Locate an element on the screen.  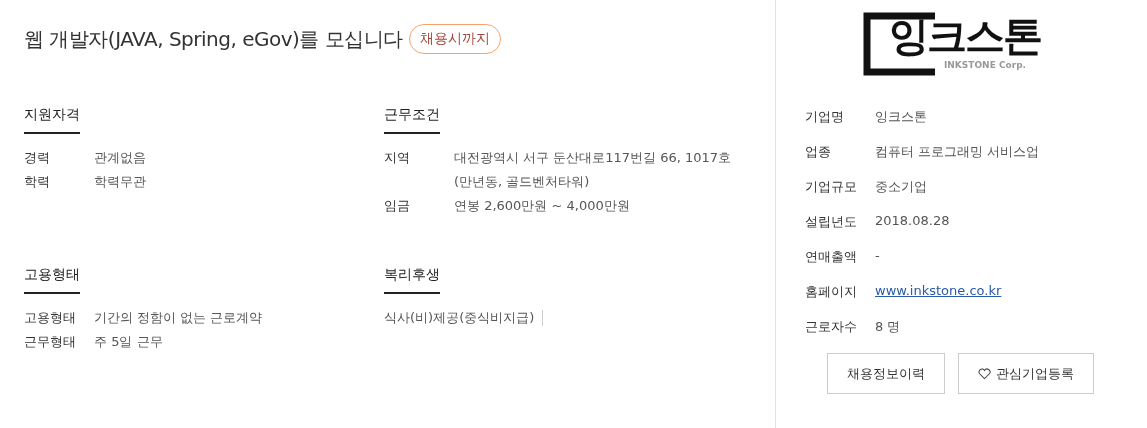
section-heading: 근무조건 is located at coordinates (412, 120).